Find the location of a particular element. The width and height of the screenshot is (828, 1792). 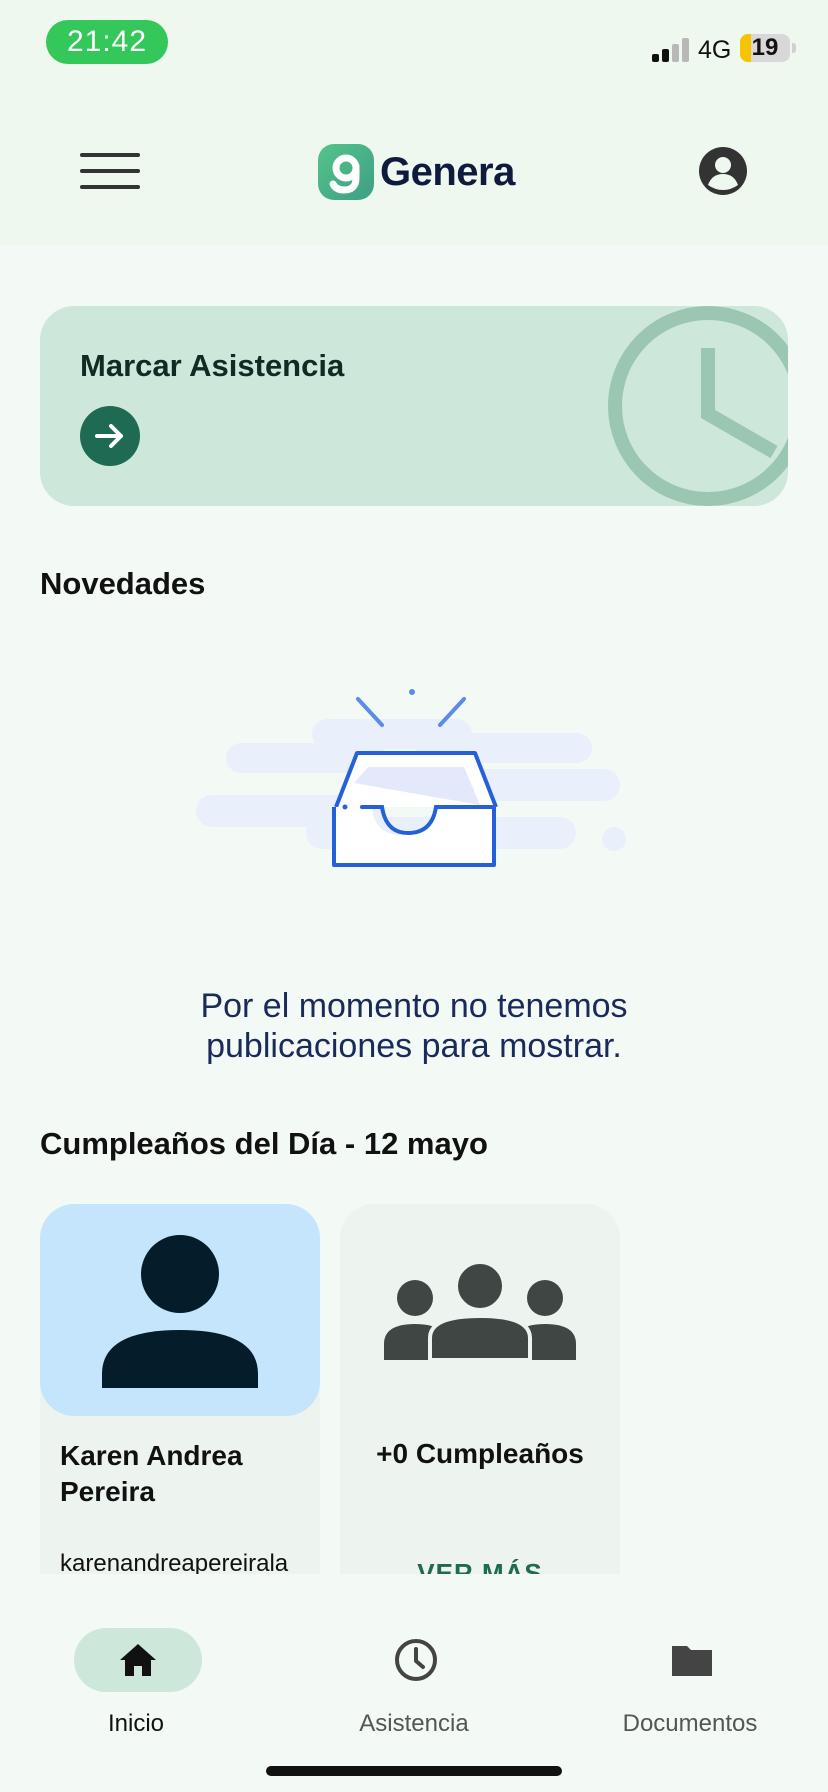

group-icon is located at coordinates (480, 1310).